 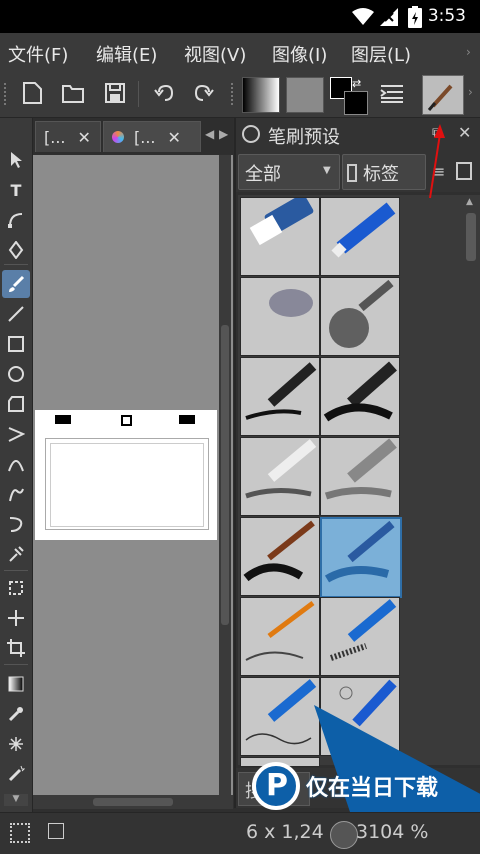 I want to click on text-icon: T, so click(x=16, y=190).